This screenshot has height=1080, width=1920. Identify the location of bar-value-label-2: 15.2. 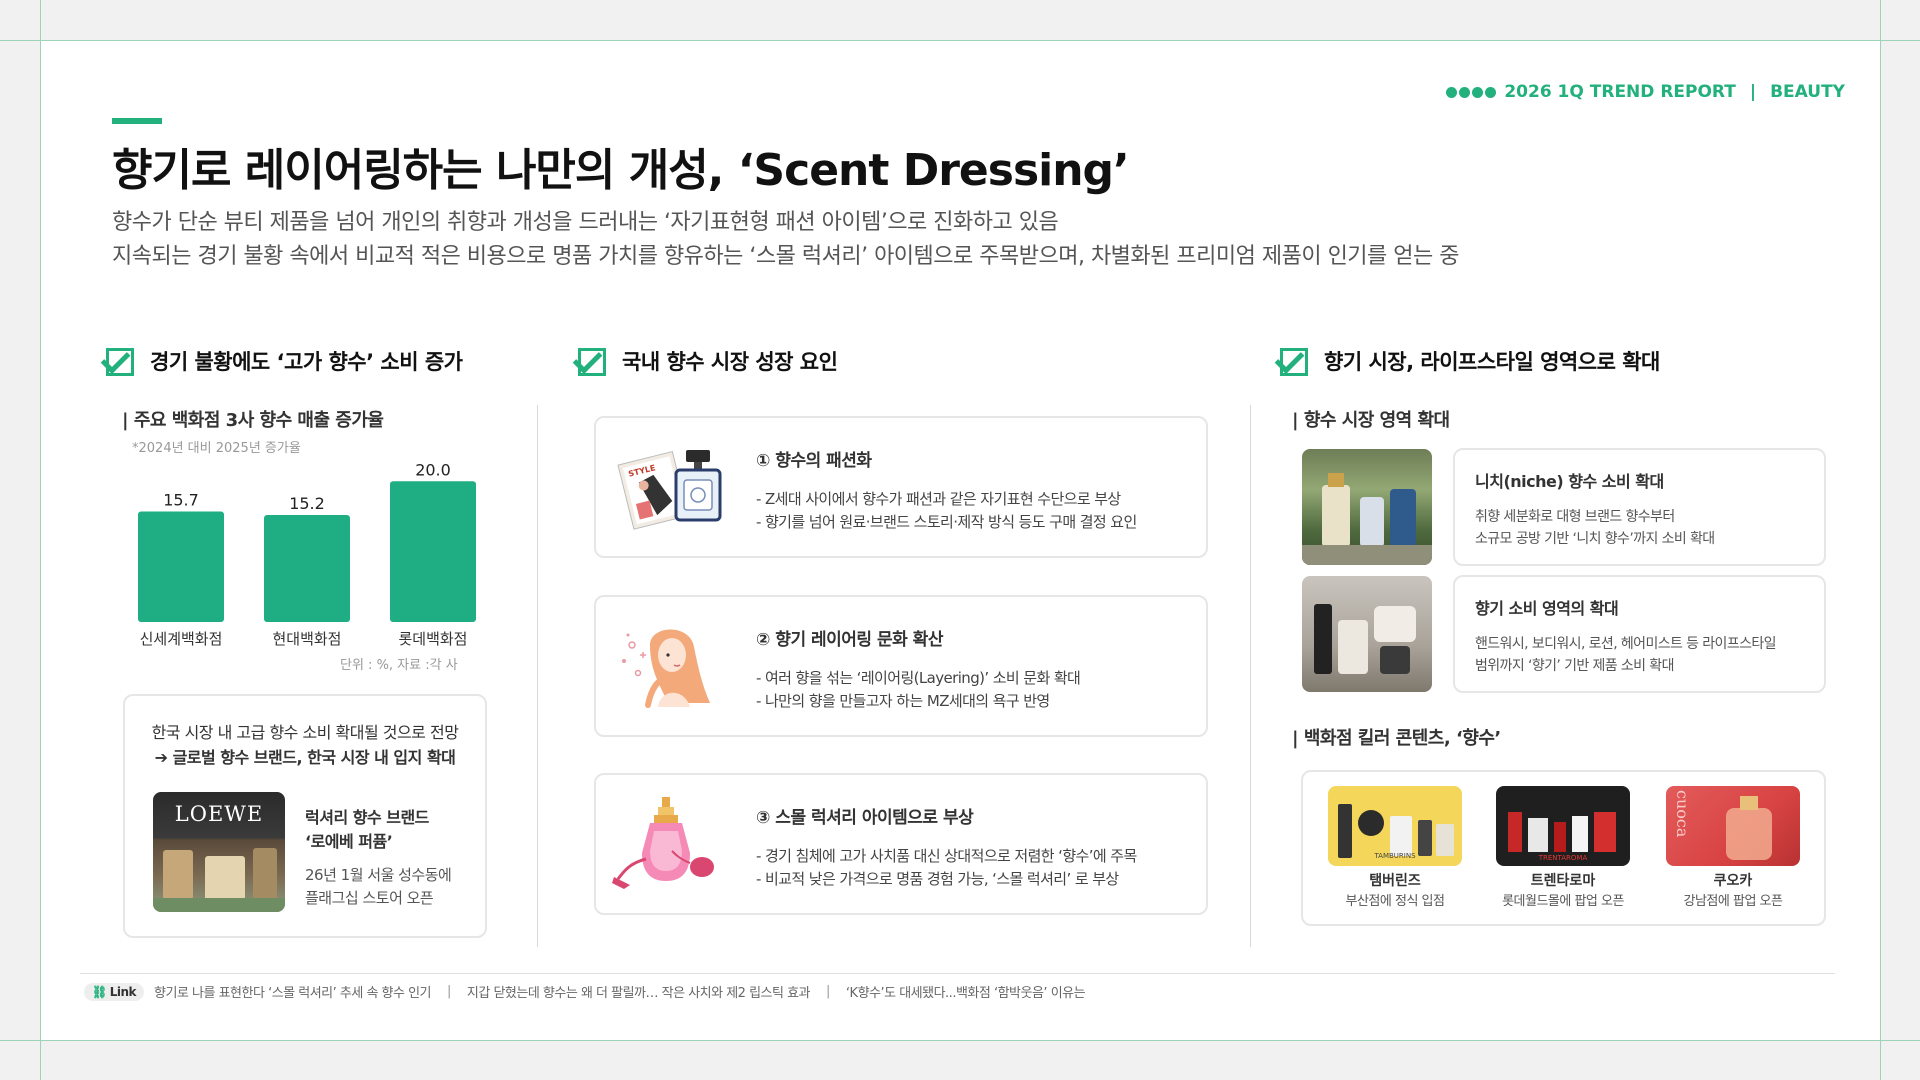
(307, 503).